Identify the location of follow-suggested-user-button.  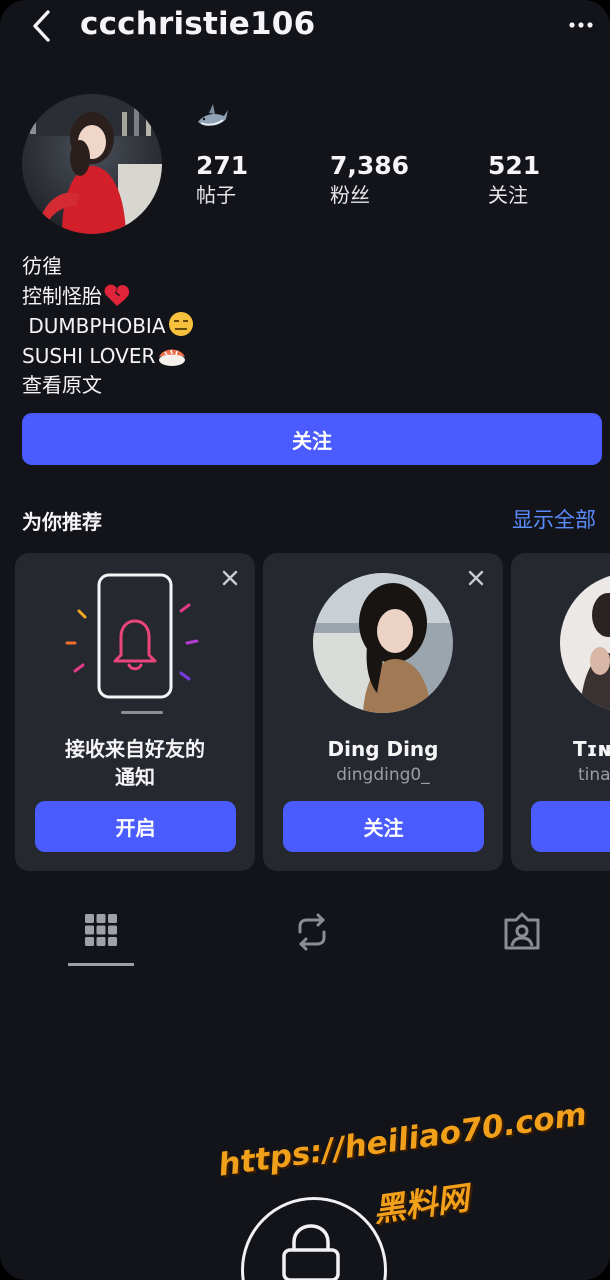
(570, 826).